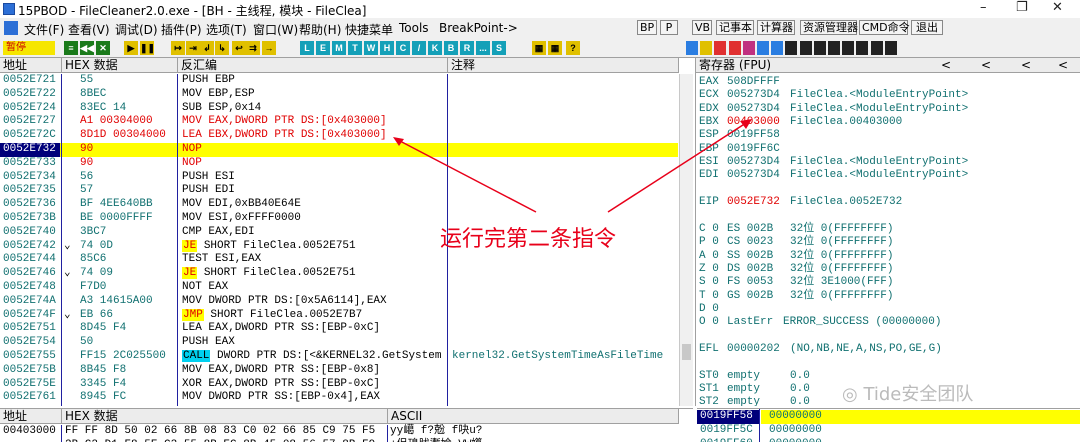 Image resolution: width=1080 pixels, height=442 pixels. I want to click on watermark: ◎ Tide安全团队, so click(908, 394).